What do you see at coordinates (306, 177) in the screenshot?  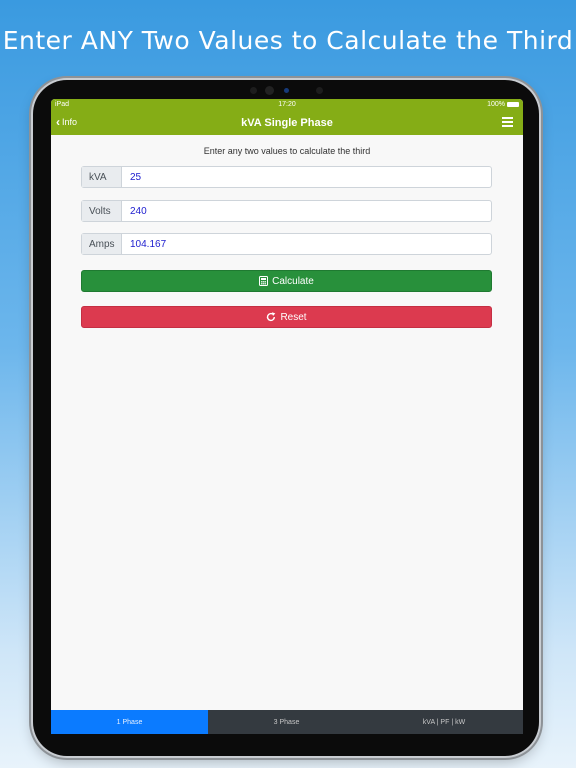 I see `kva-input: 25` at bounding box center [306, 177].